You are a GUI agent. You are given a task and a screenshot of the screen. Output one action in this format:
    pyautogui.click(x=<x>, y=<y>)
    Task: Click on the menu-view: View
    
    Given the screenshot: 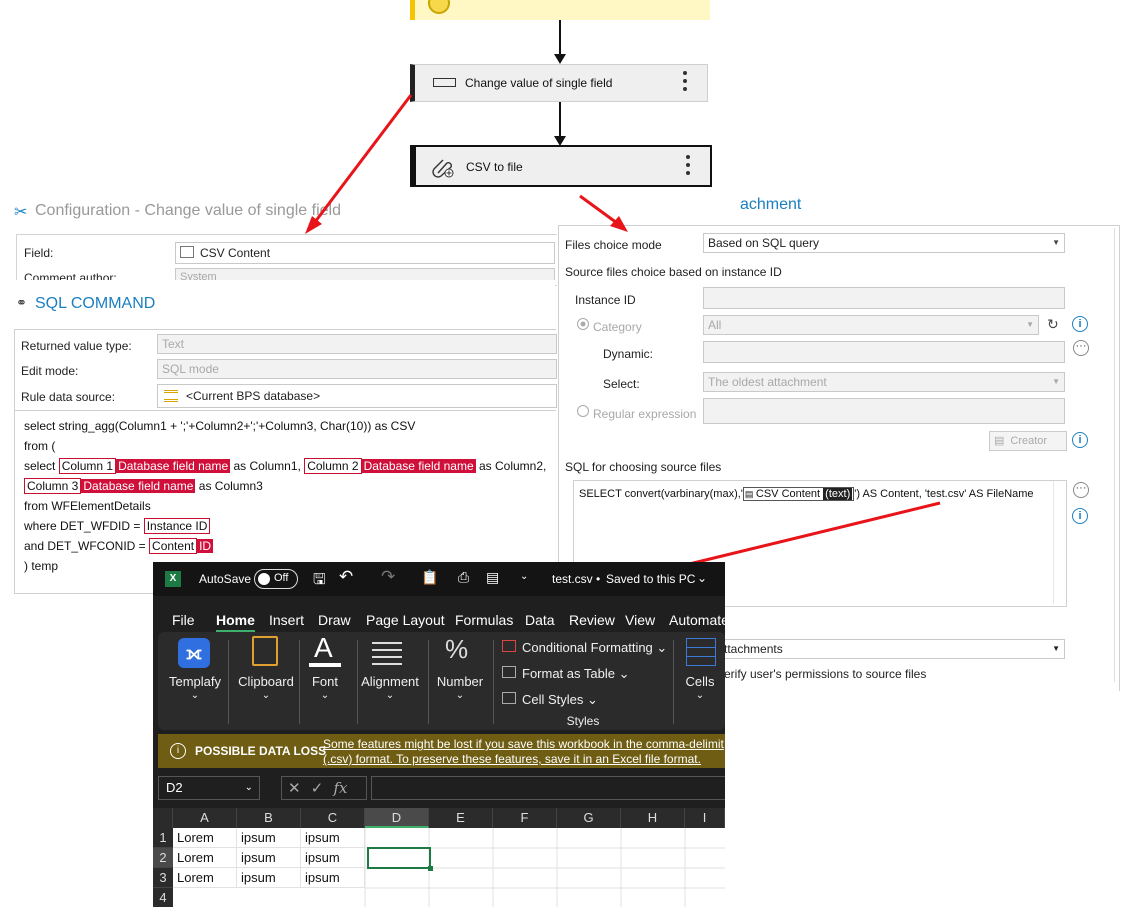 What is the action you would take?
    pyautogui.click(x=640, y=620)
    